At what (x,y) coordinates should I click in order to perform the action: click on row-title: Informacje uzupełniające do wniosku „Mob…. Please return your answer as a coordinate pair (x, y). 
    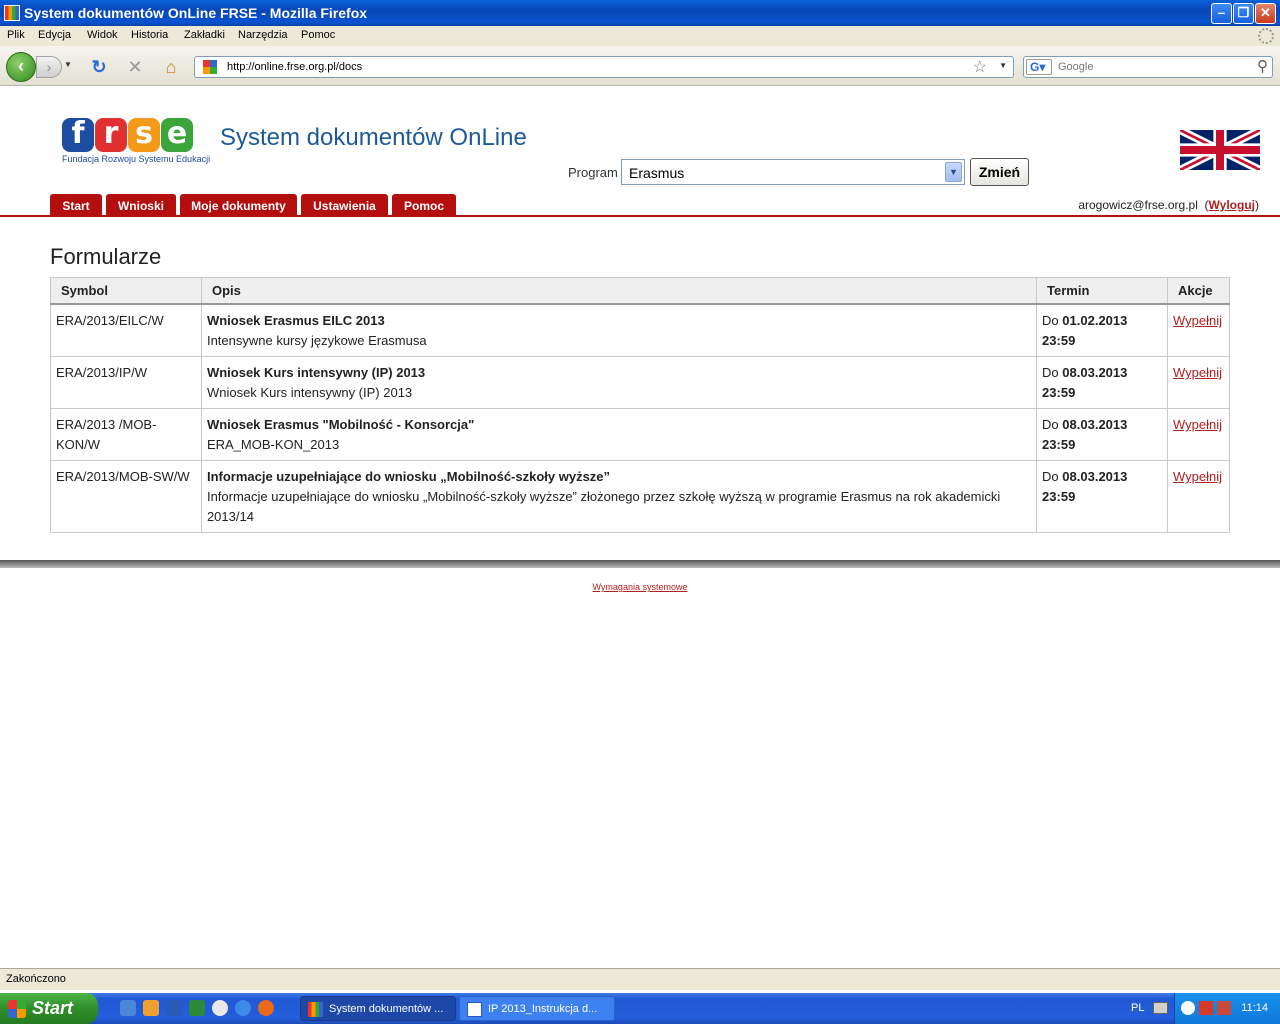
    Looking at the image, I should click on (408, 476).